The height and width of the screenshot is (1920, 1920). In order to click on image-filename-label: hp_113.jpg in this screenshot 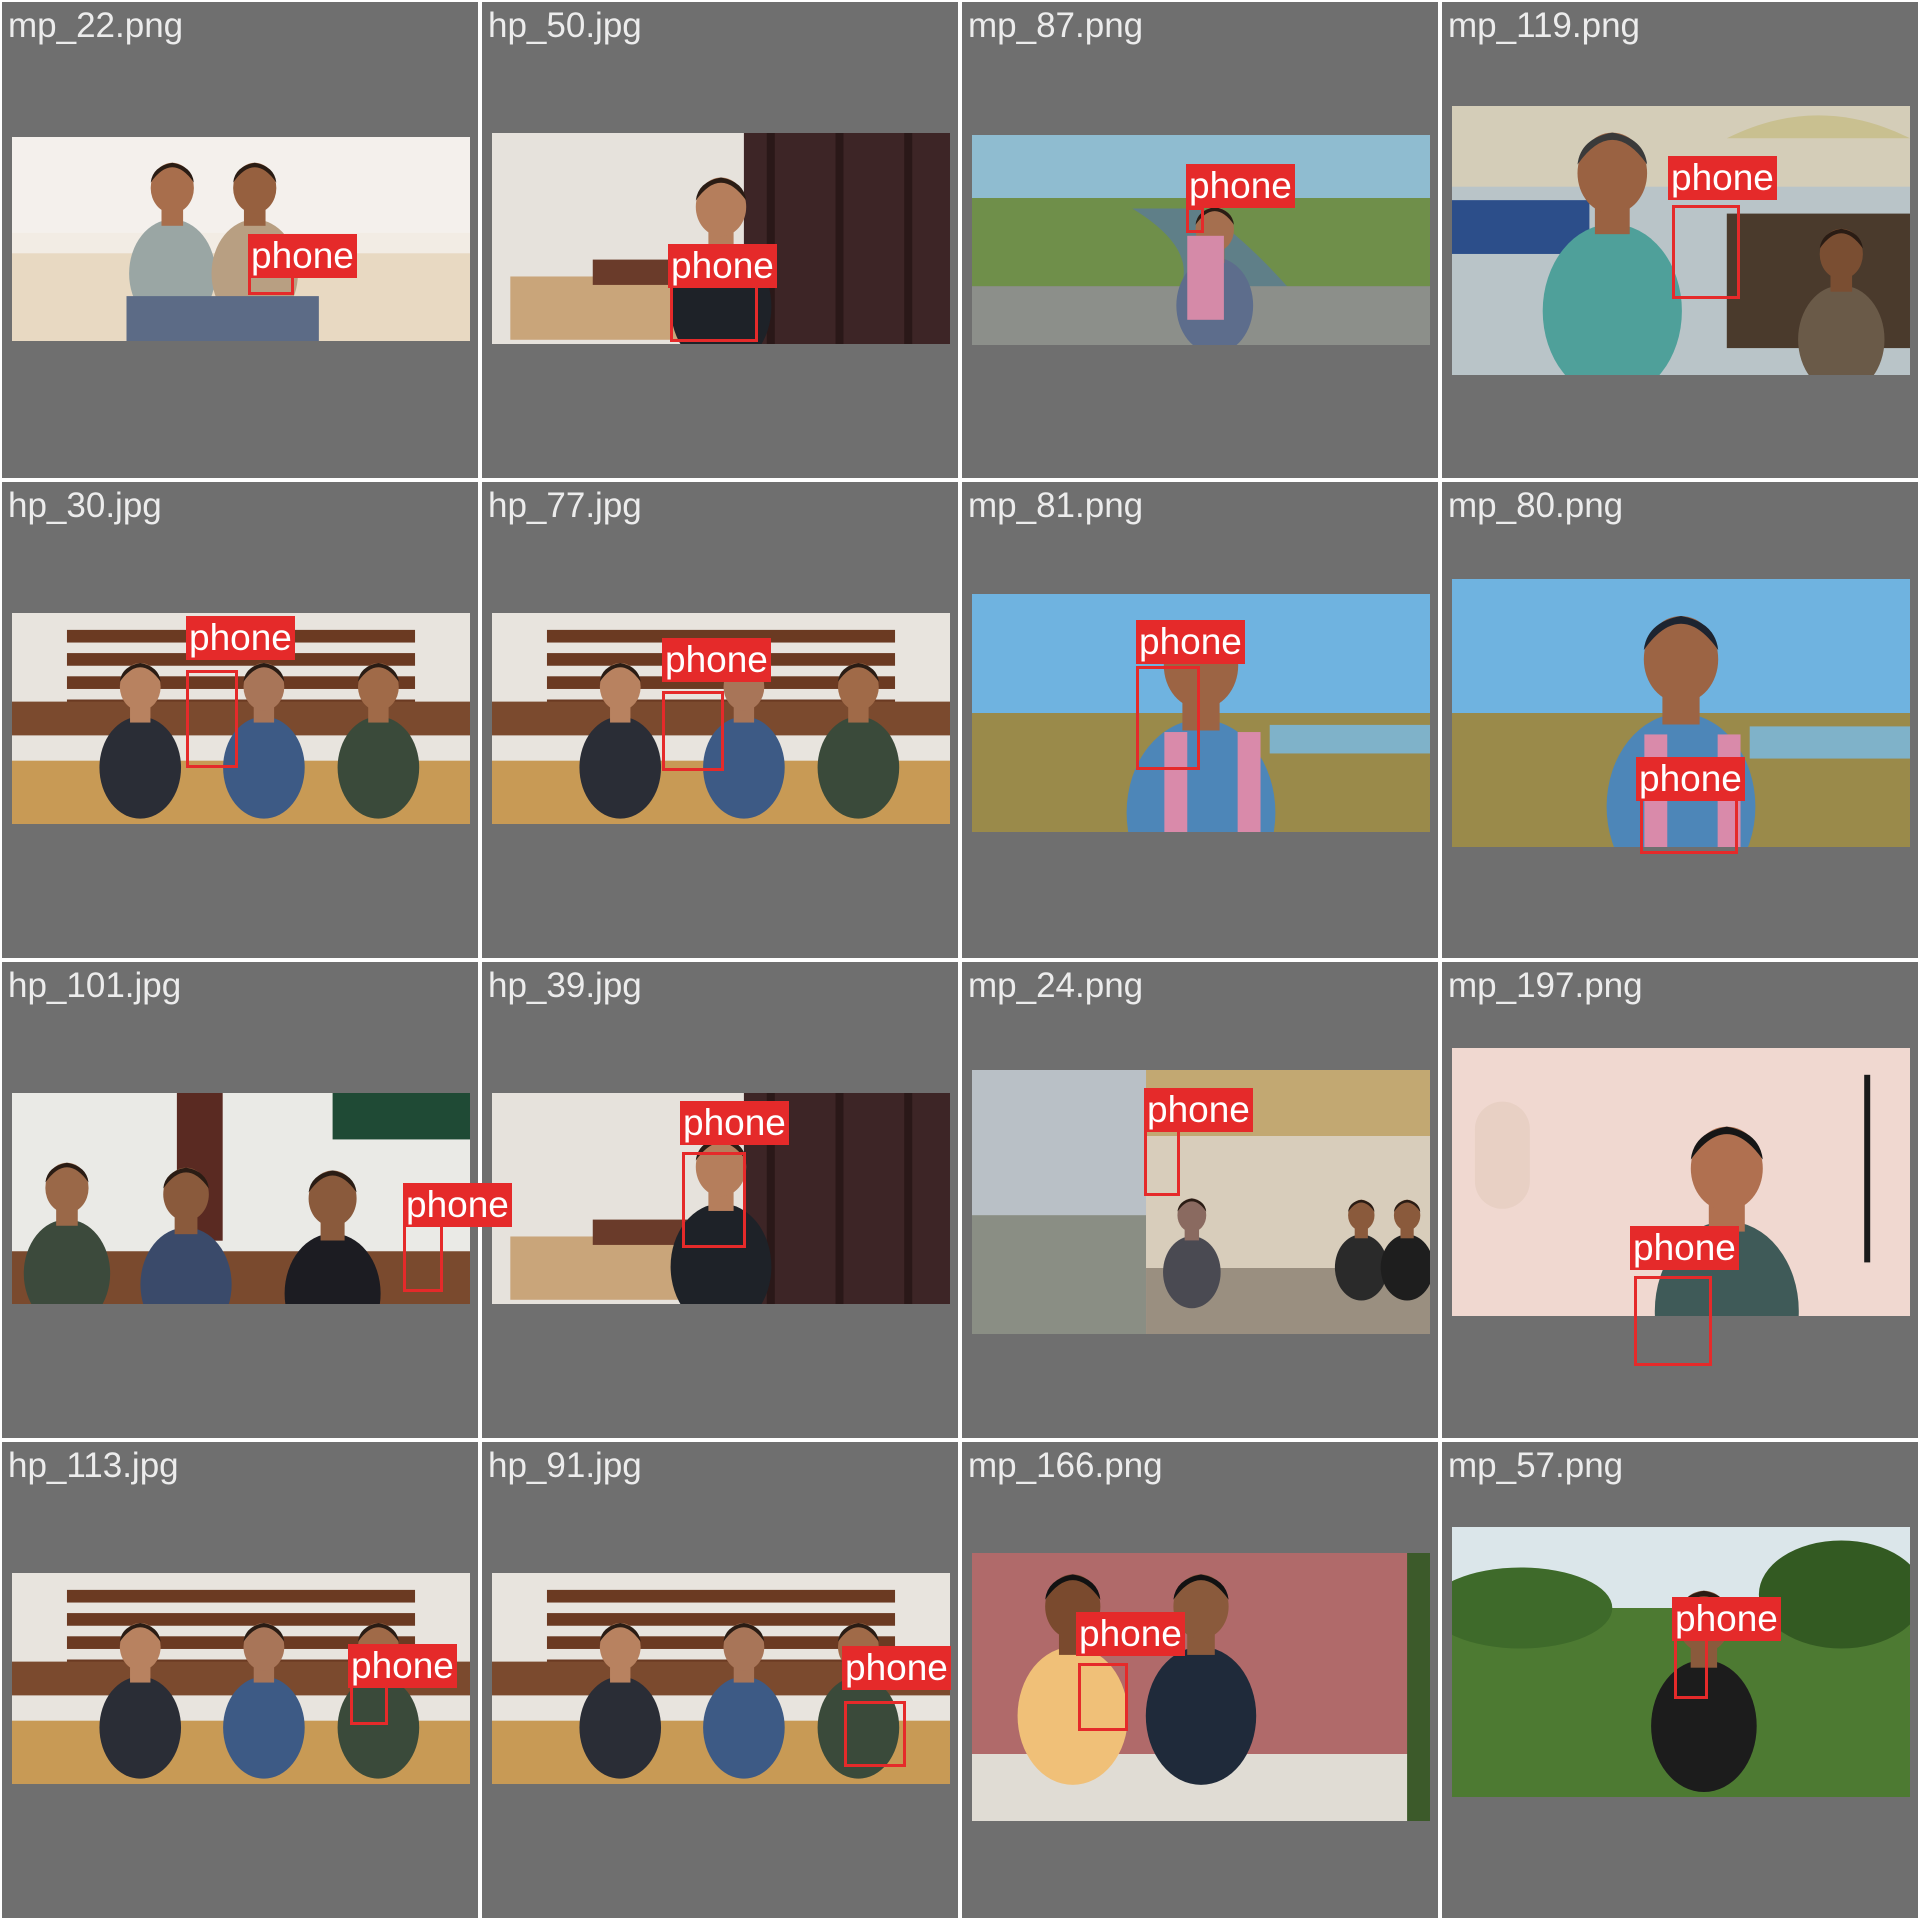, I will do `click(93, 1465)`.